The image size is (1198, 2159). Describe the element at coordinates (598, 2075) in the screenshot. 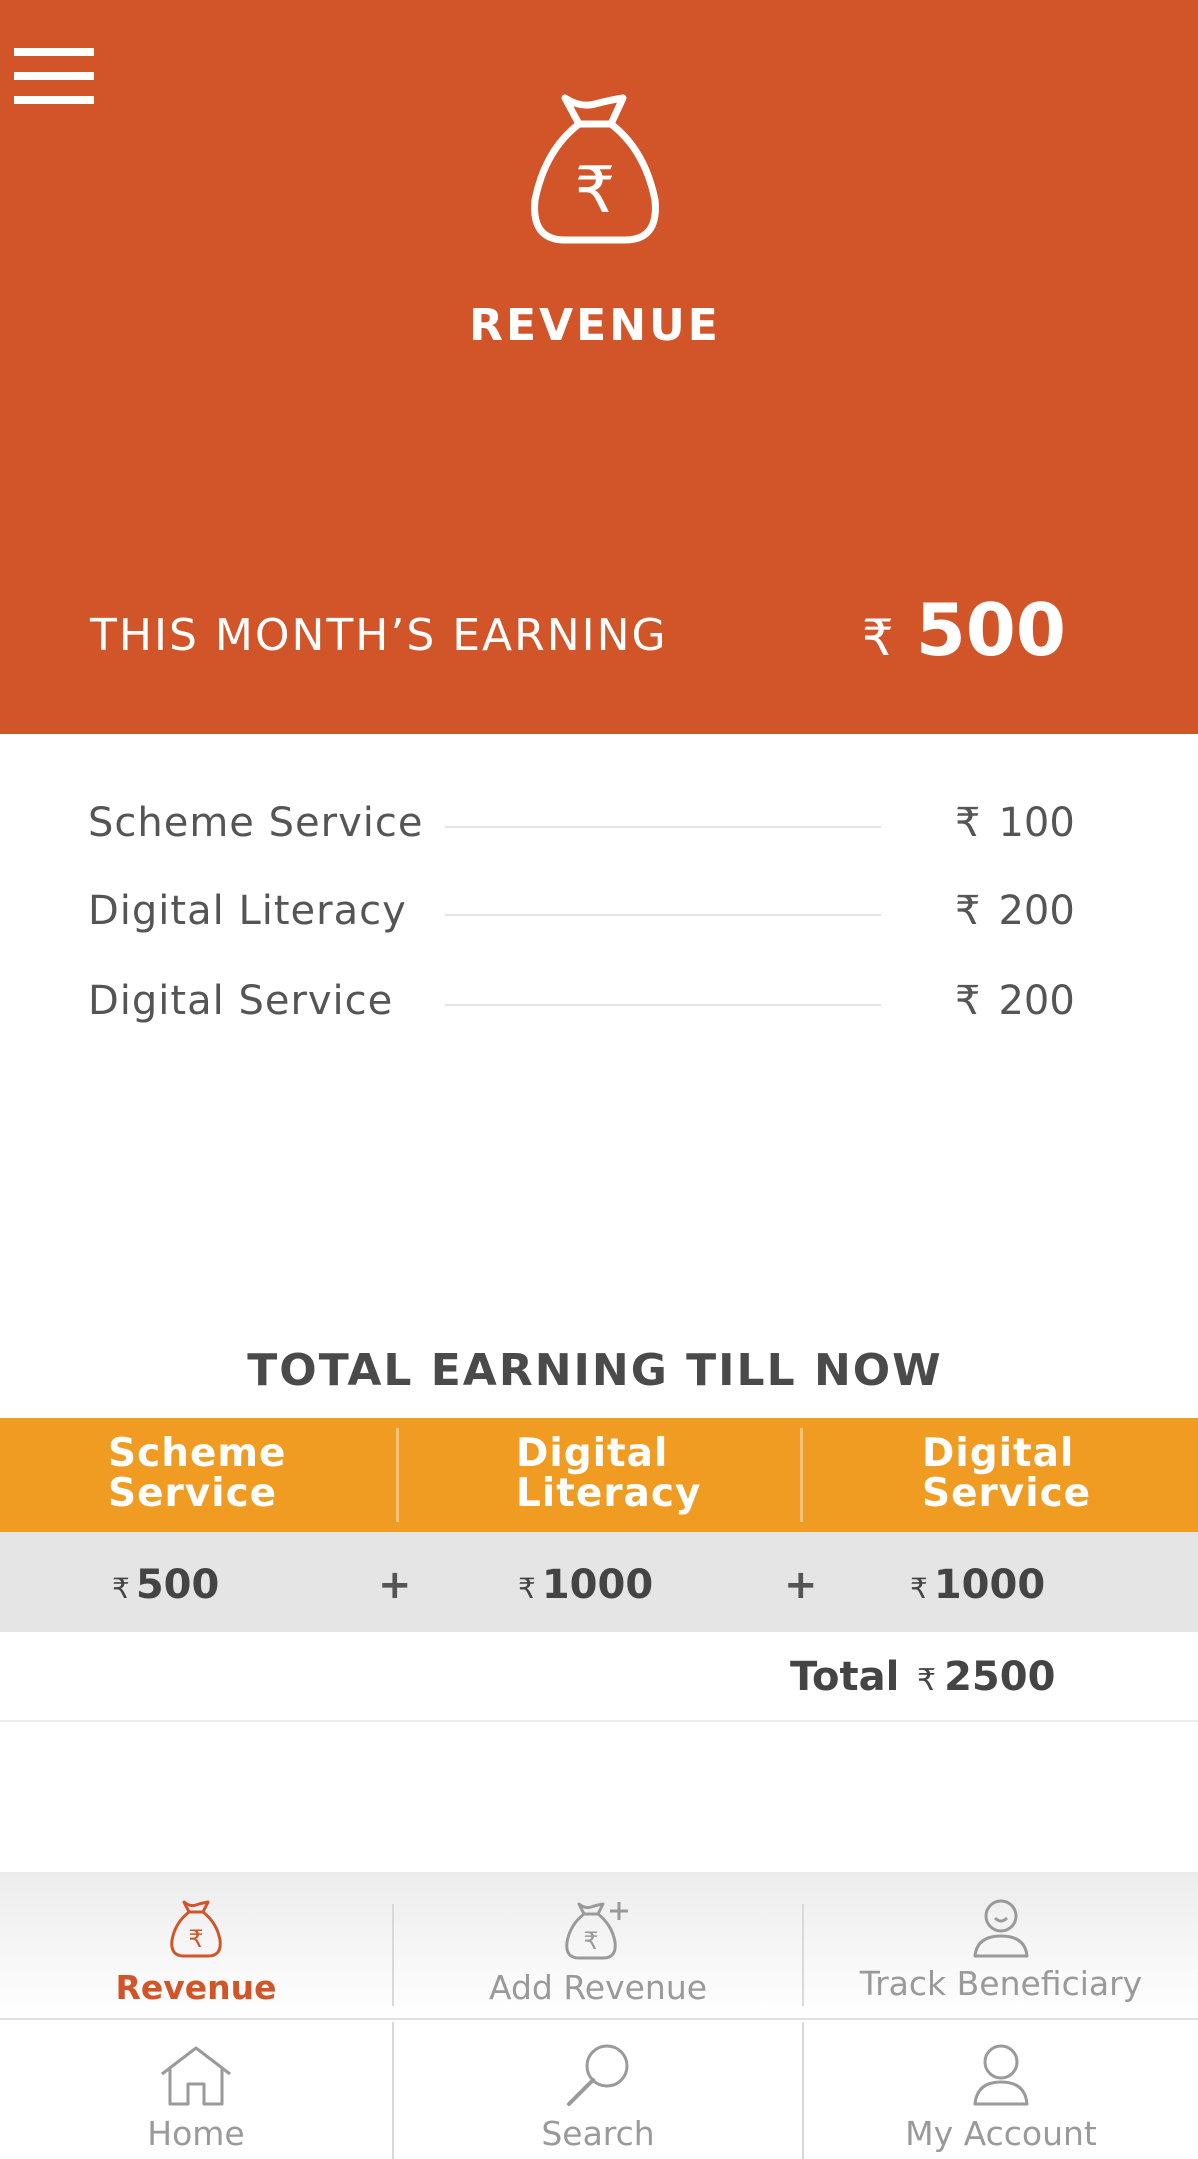

I see `search-icon` at that location.